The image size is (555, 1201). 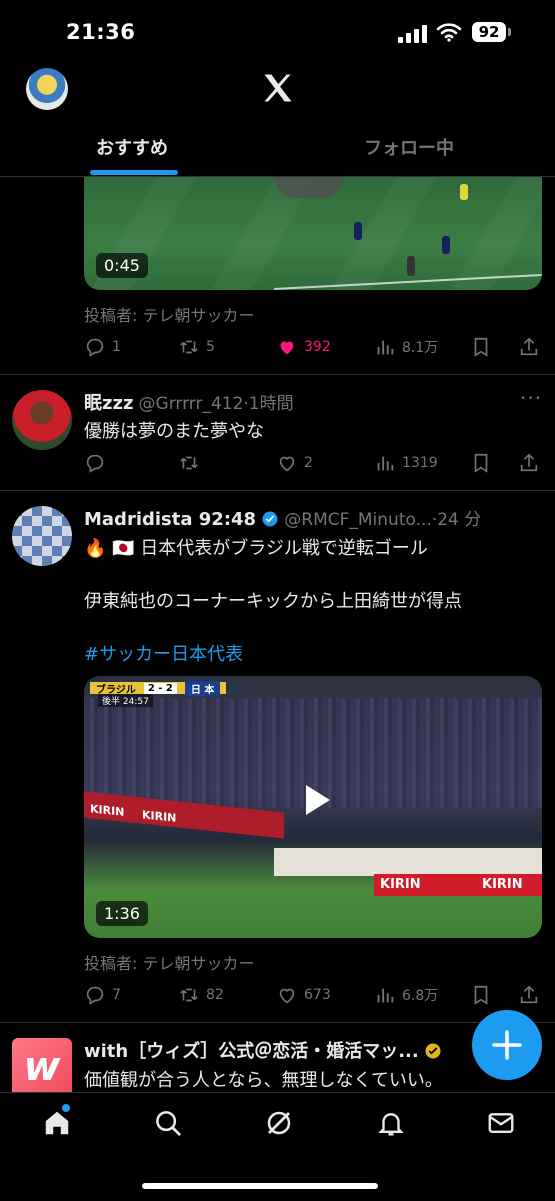 I want to click on home-icon, so click(x=57, y=1123).